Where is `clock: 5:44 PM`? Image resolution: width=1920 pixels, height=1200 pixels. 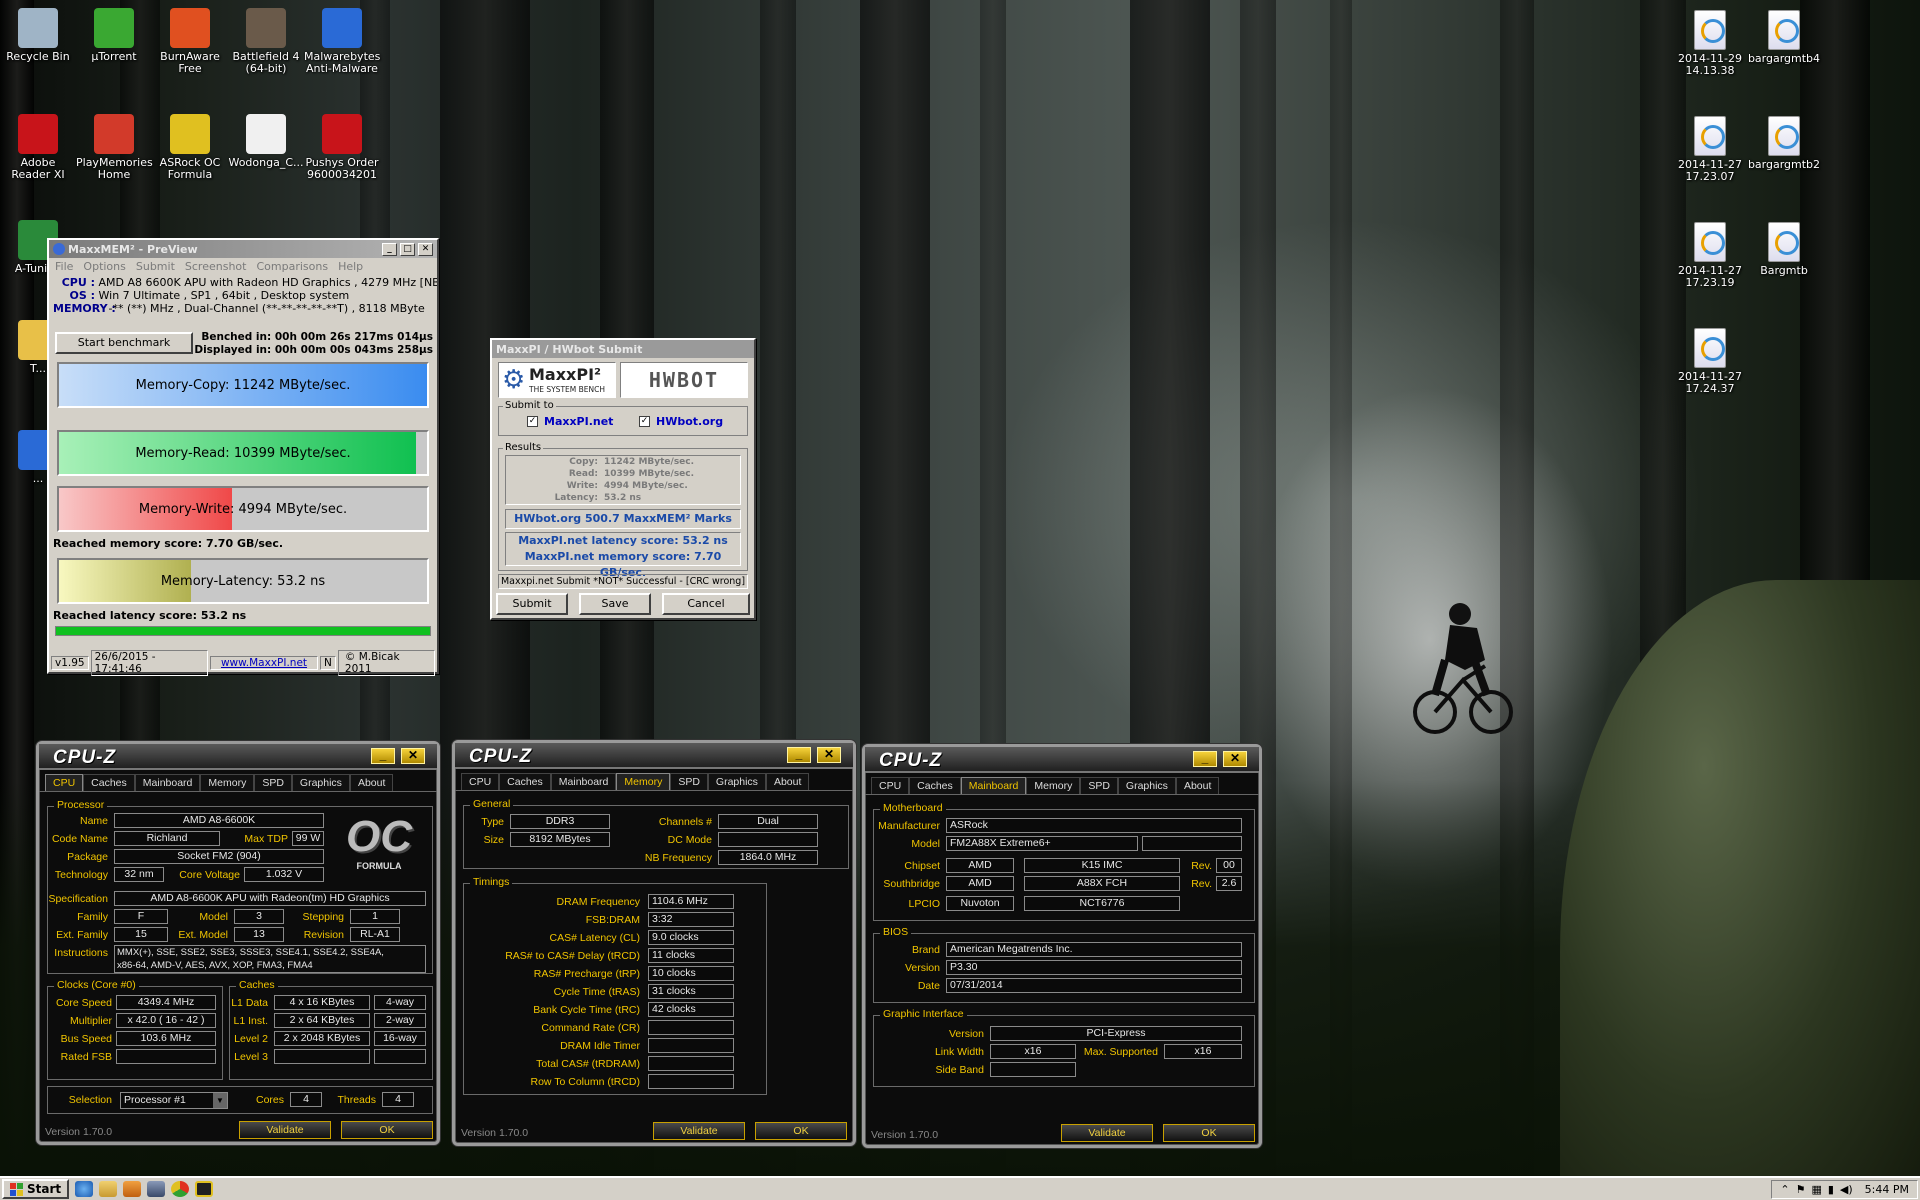
clock: 5:44 PM is located at coordinates (1887, 1189).